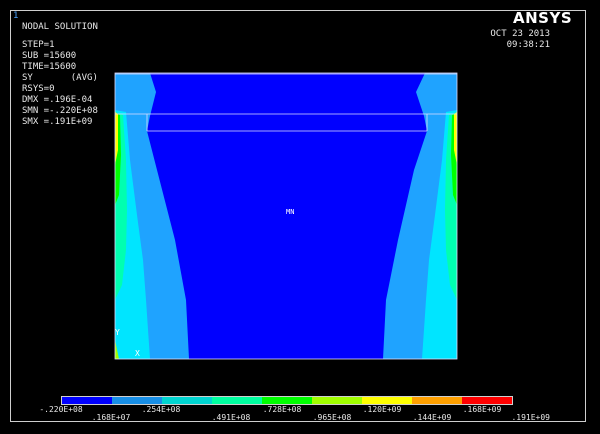 This screenshot has height=434, width=600. What do you see at coordinates (231, 417) in the screenshot?
I see `legend-label-4: .491E+08` at bounding box center [231, 417].